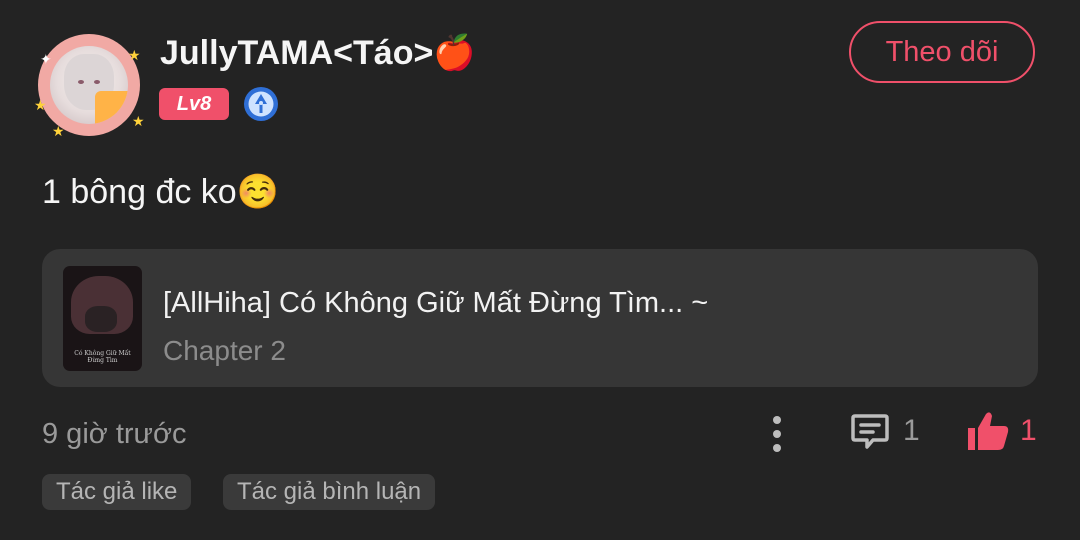  What do you see at coordinates (318, 53) in the screenshot?
I see `username: JullyTAMA<Táo>🍎` at bounding box center [318, 53].